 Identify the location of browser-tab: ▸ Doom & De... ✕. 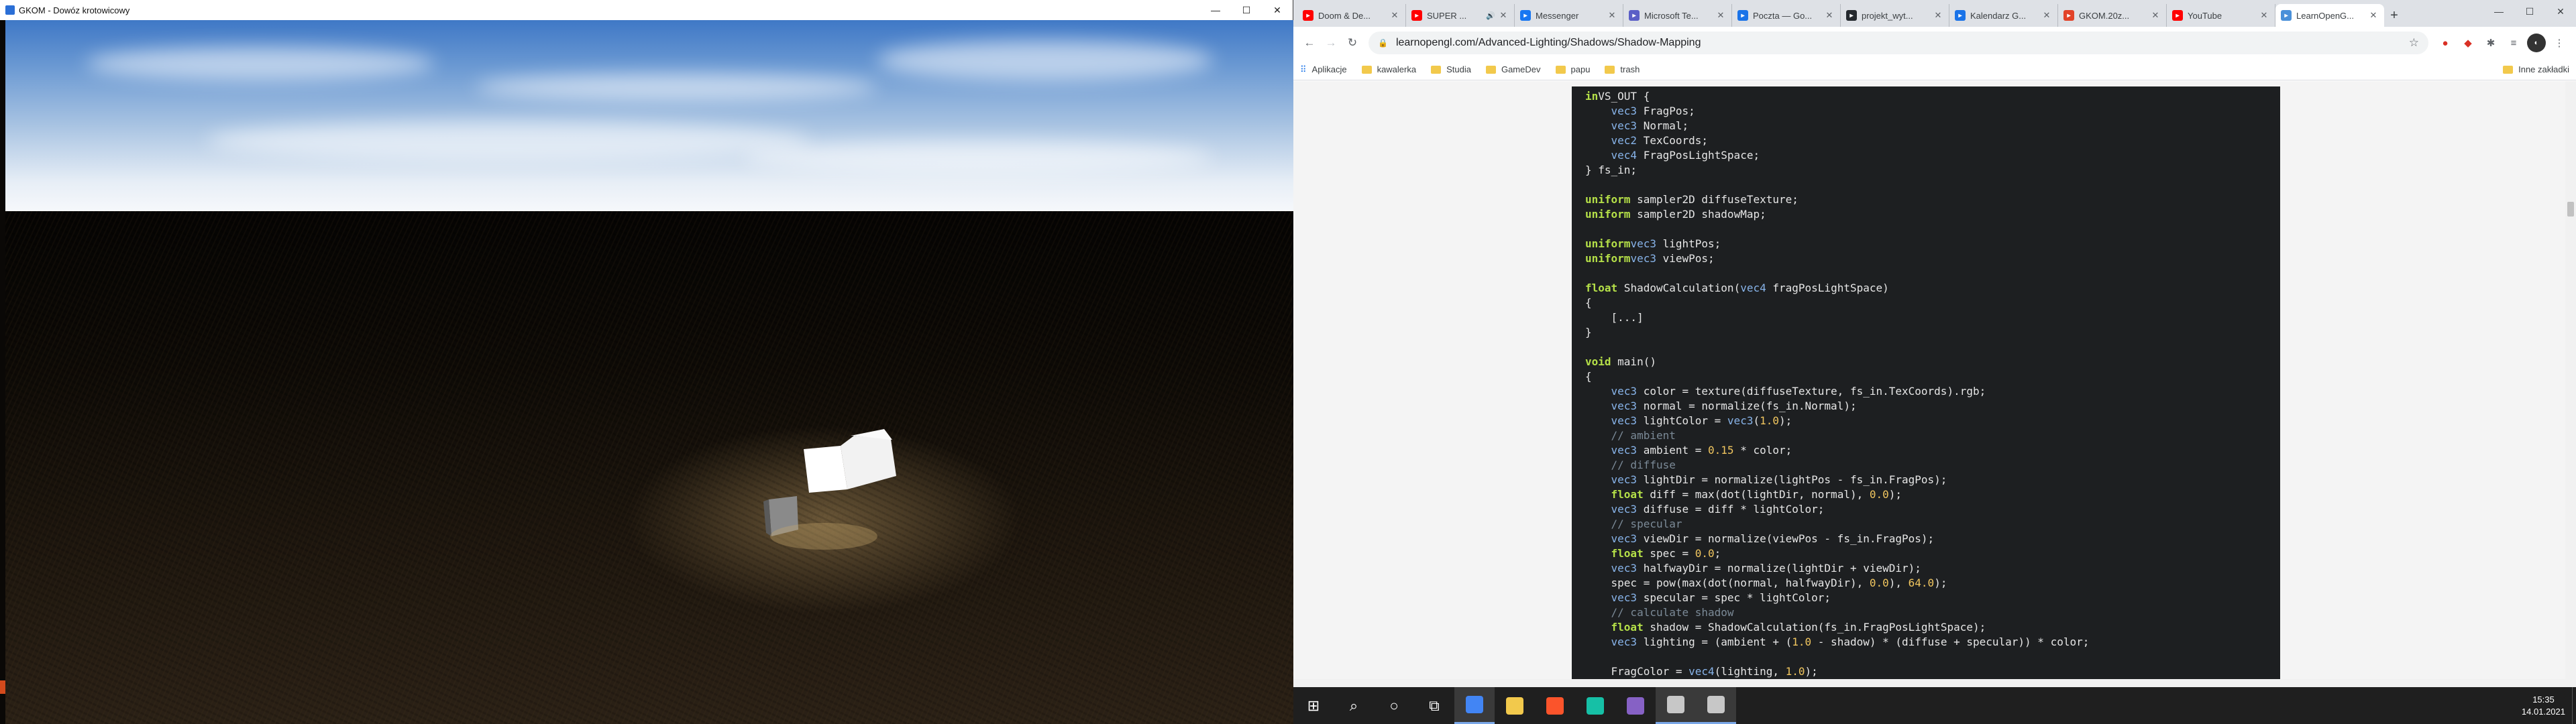
(1351, 15).